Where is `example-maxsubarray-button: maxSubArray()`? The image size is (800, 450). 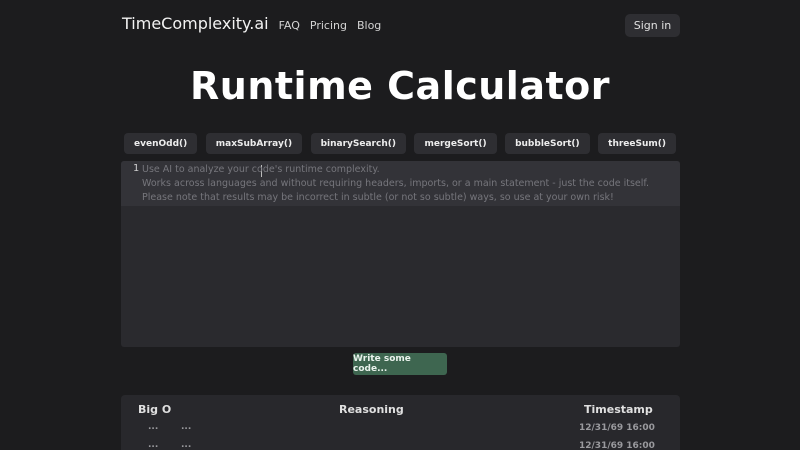 example-maxsubarray-button: maxSubArray() is located at coordinates (254, 143).